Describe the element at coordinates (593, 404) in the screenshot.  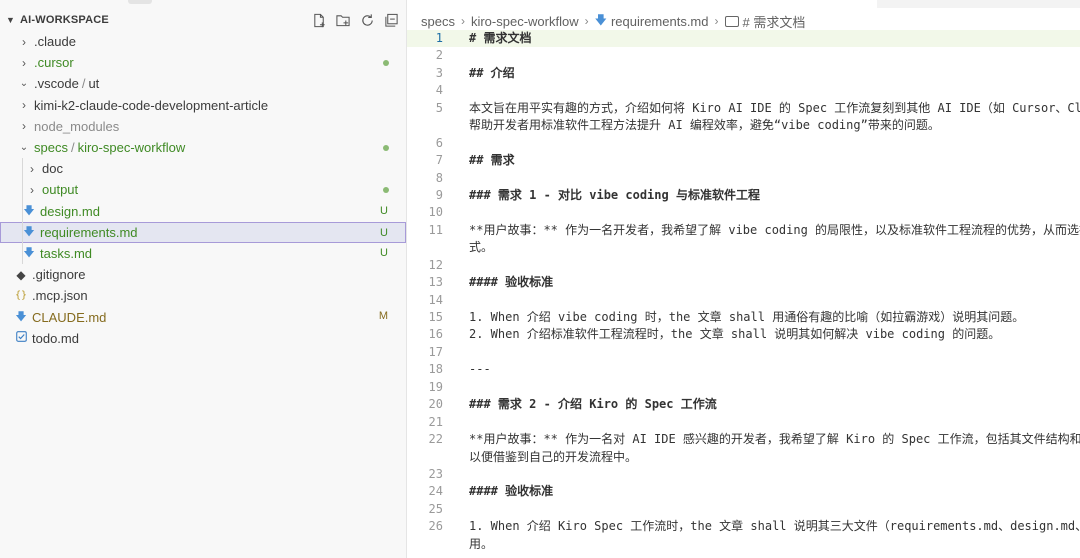
I see `line-text: ### 需求 2 - 介绍 Kiro 的 Spec 工作流` at that location.